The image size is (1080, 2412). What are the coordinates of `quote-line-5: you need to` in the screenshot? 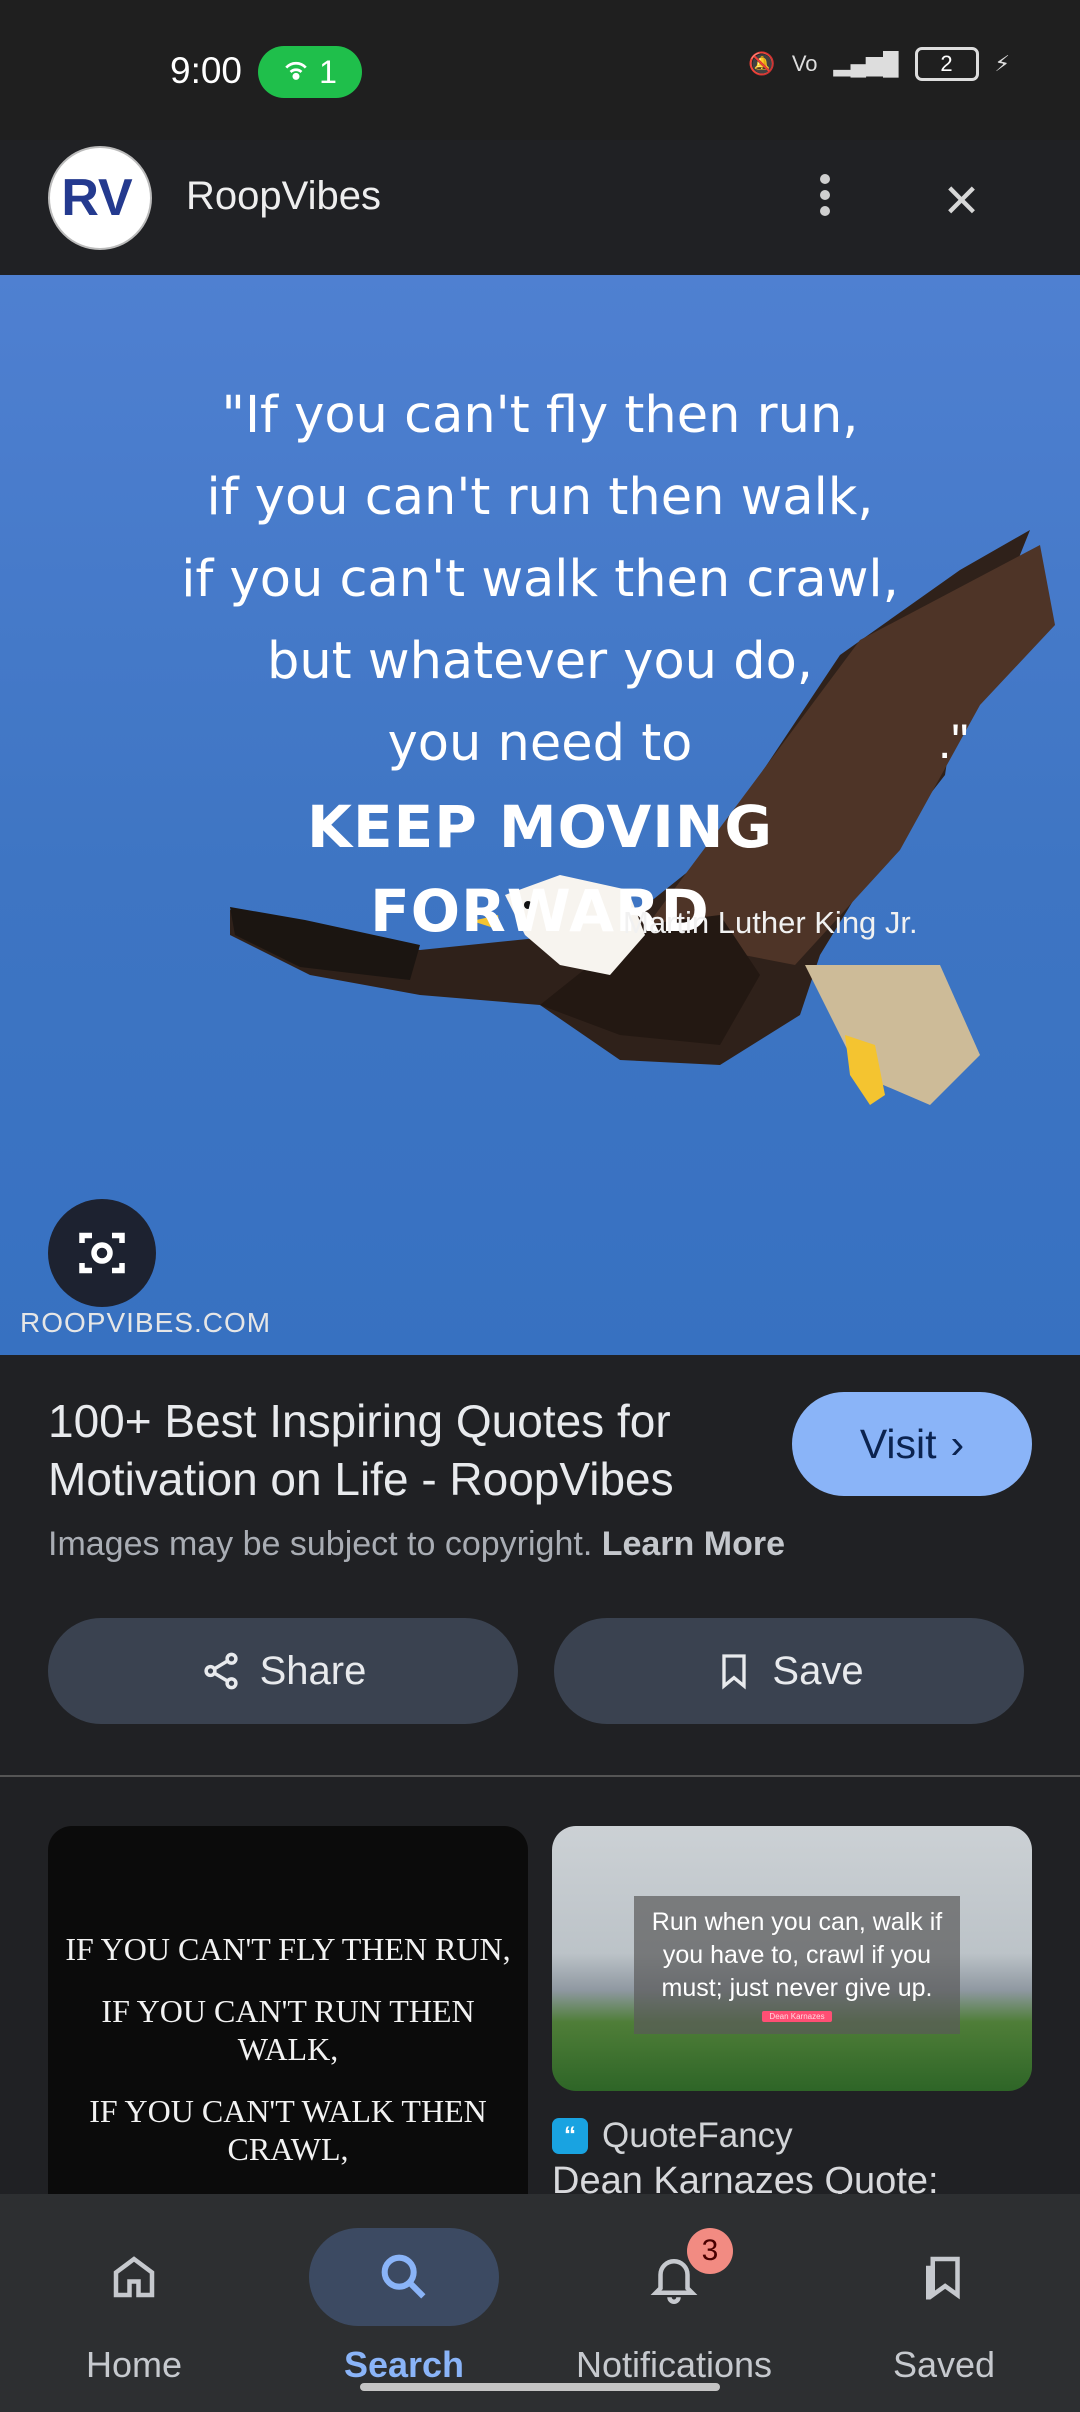 It's located at (540, 743).